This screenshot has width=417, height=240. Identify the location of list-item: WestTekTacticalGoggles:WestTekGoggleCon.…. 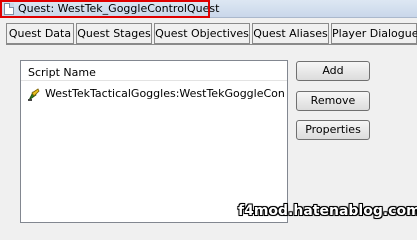
(154, 95).